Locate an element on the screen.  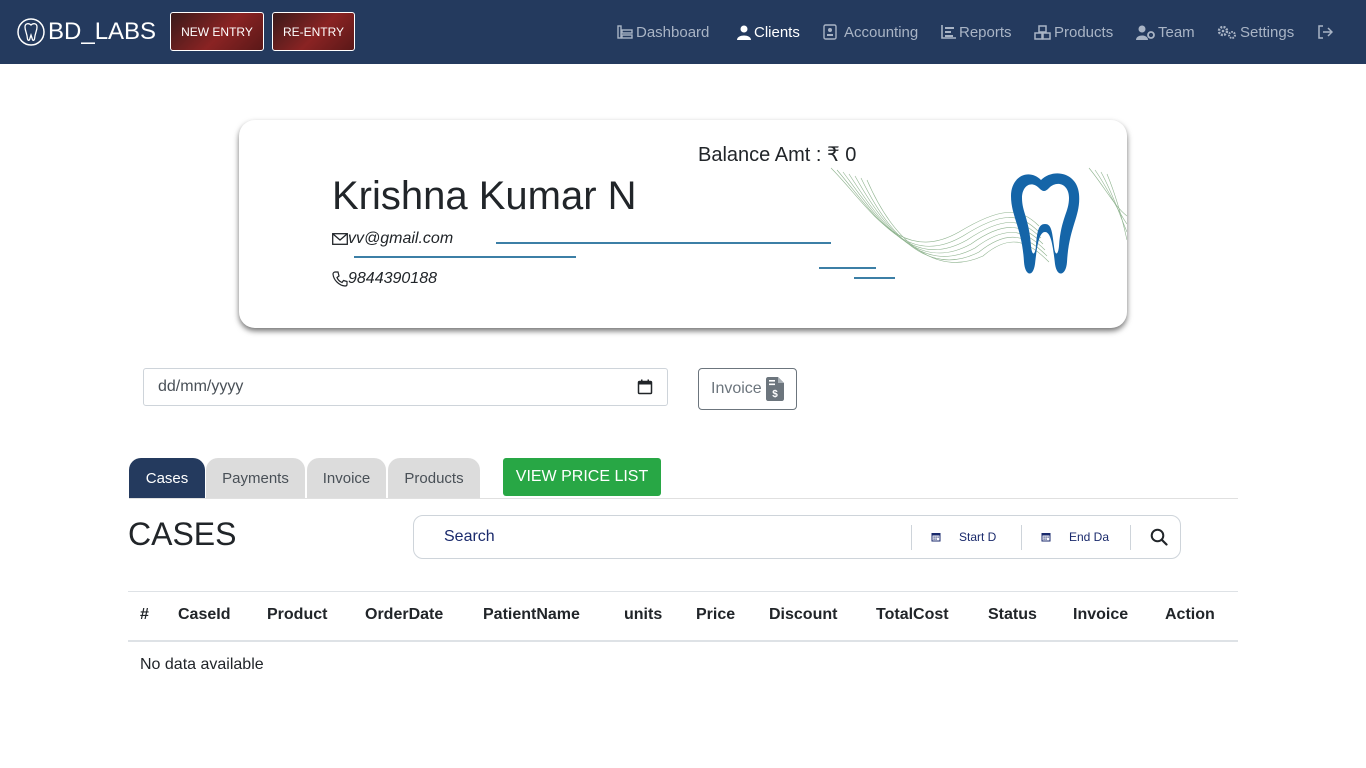
nav-clients: Clients is located at coordinates (768, 32).